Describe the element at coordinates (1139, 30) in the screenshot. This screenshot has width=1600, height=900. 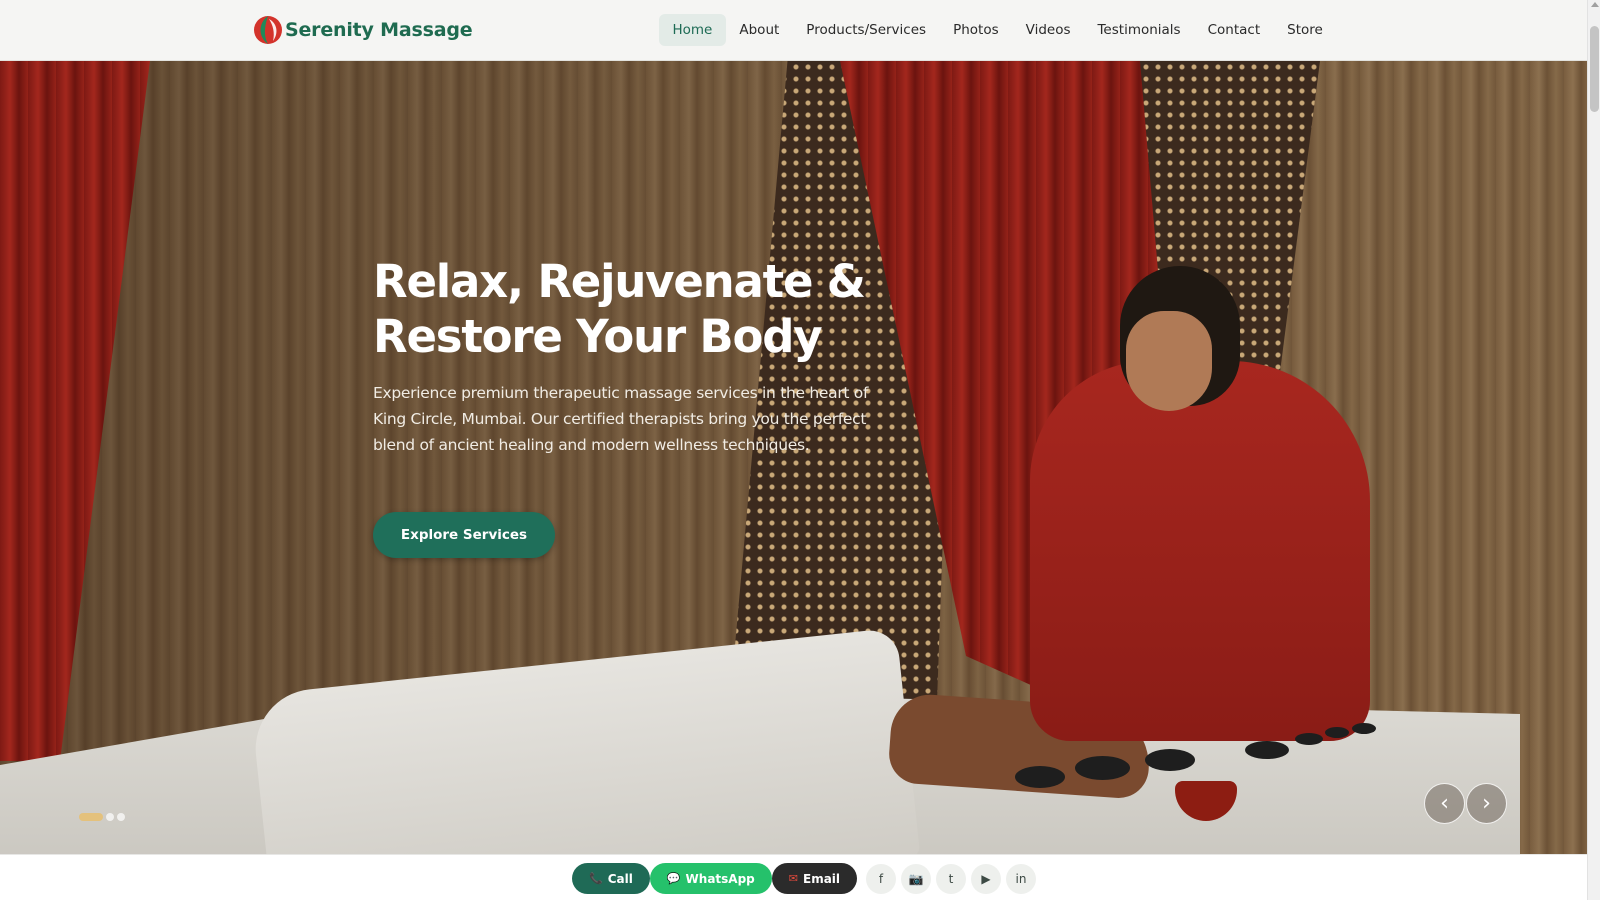
I see `nav-testimonials: Testimonials` at that location.